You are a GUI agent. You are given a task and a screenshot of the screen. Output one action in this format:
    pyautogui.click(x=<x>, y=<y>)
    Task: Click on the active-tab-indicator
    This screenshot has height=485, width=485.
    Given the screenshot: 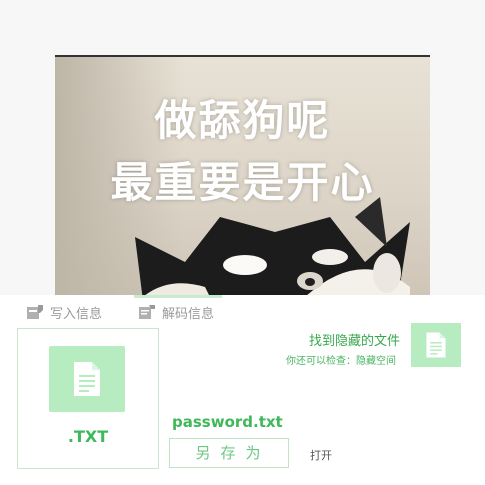 What is the action you would take?
    pyautogui.click(x=178, y=296)
    